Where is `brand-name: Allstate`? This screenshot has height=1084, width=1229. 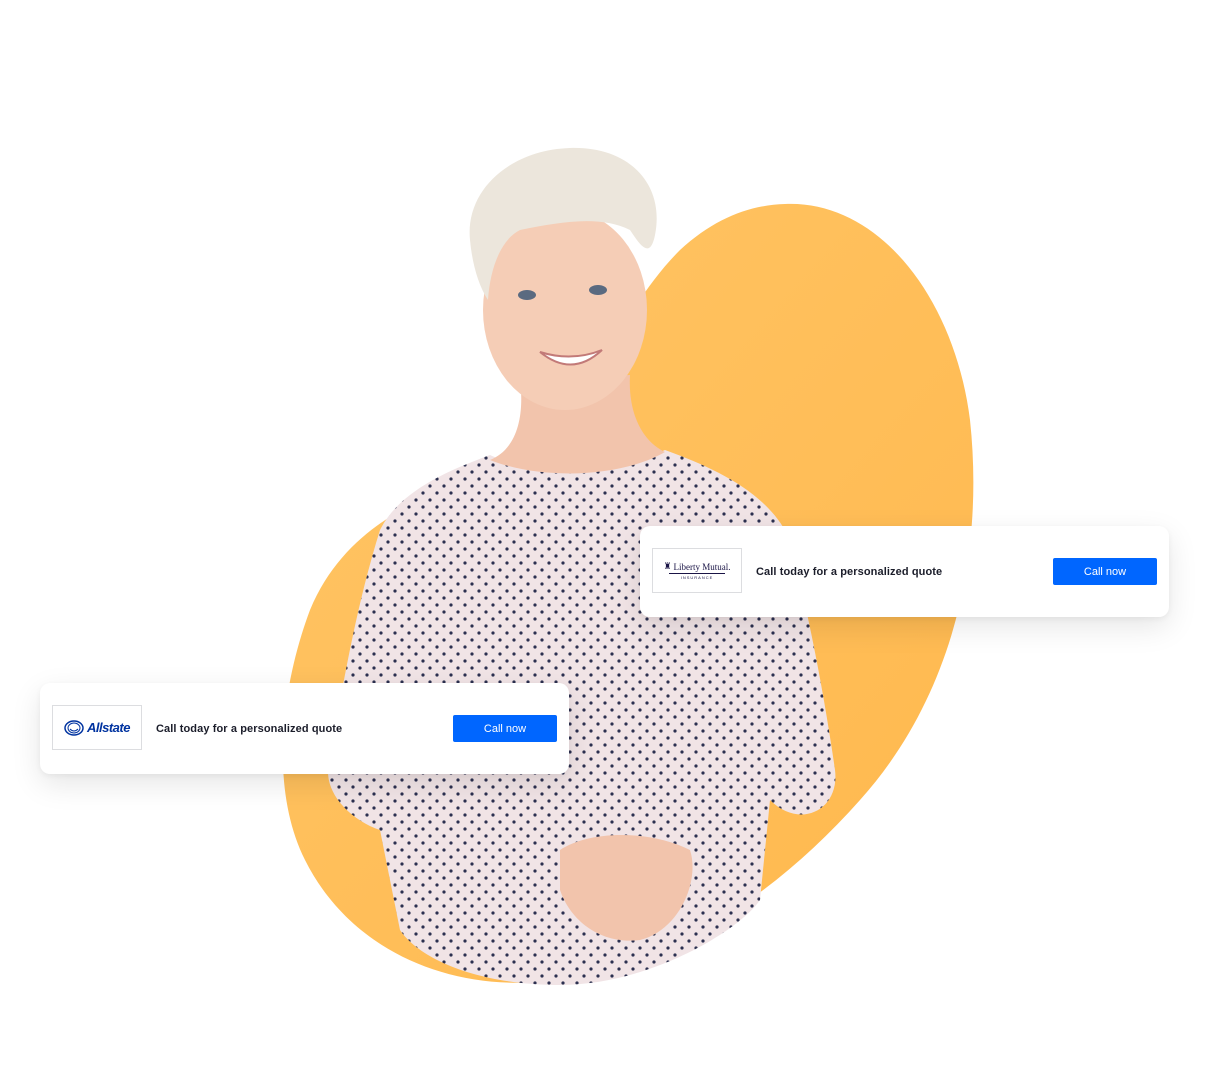 brand-name: Allstate is located at coordinates (108, 727).